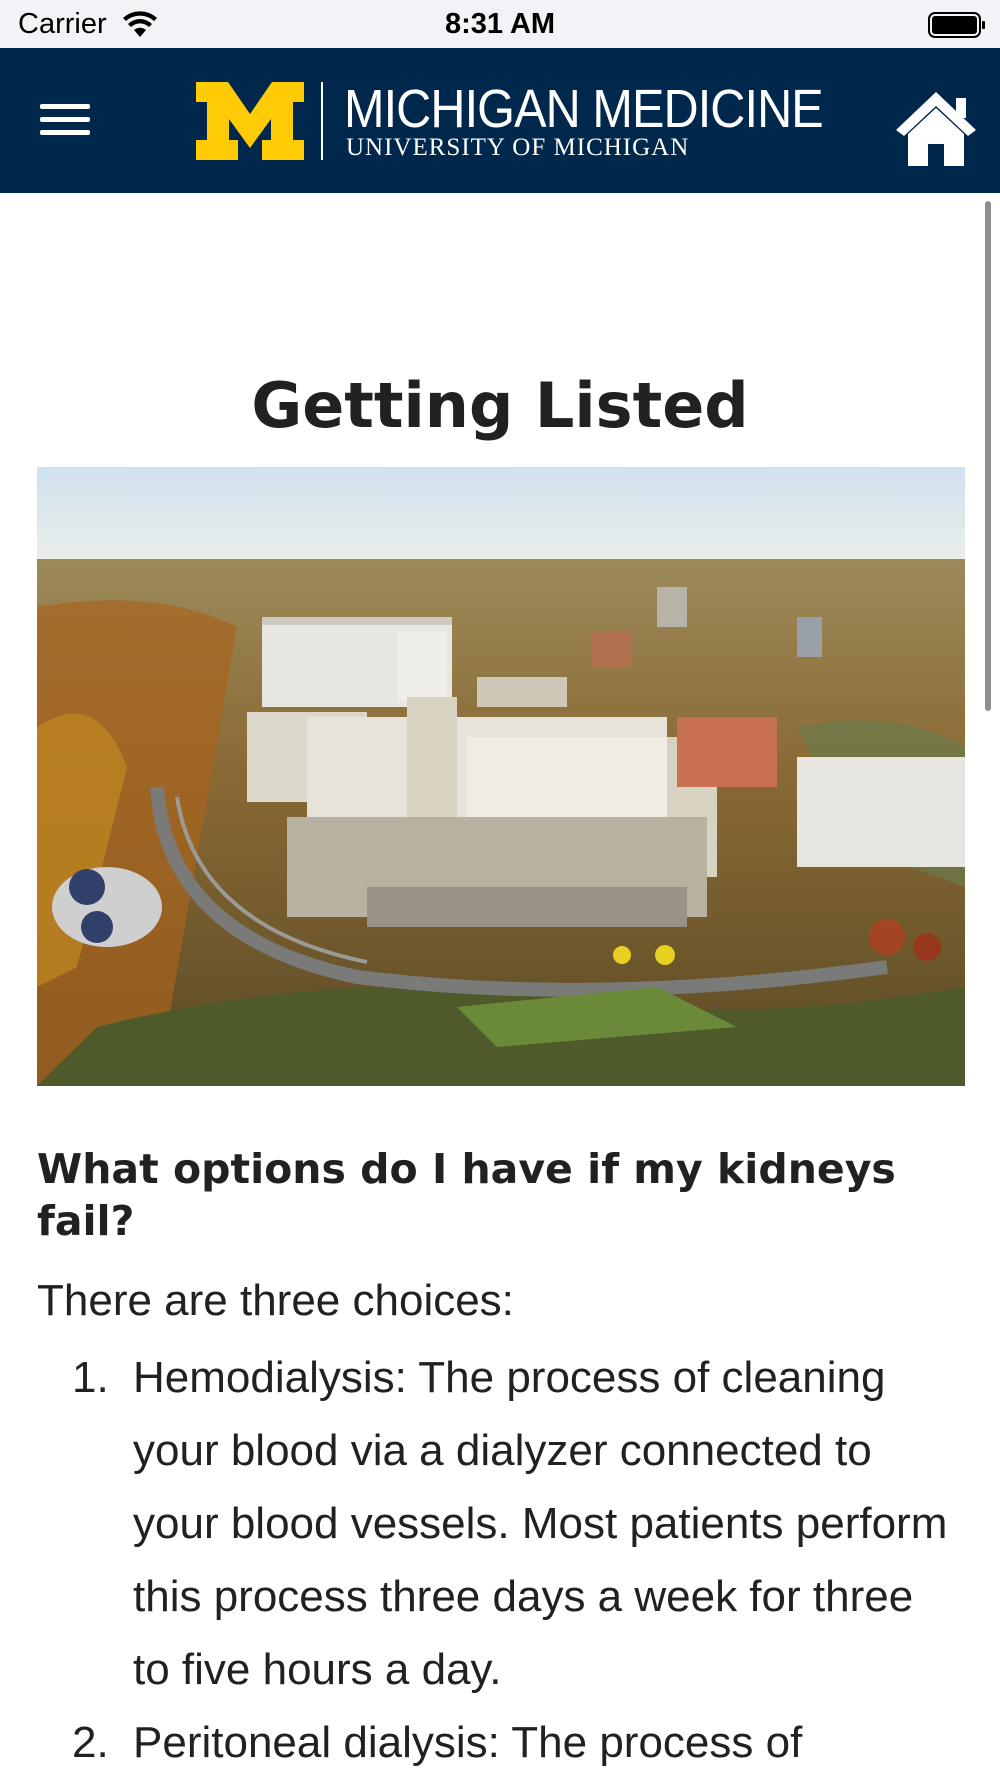 This screenshot has height=1778, width=1000. Describe the element at coordinates (584, 109) in the screenshot. I see `brand-name: MICHIGAN MEDICINE` at that location.